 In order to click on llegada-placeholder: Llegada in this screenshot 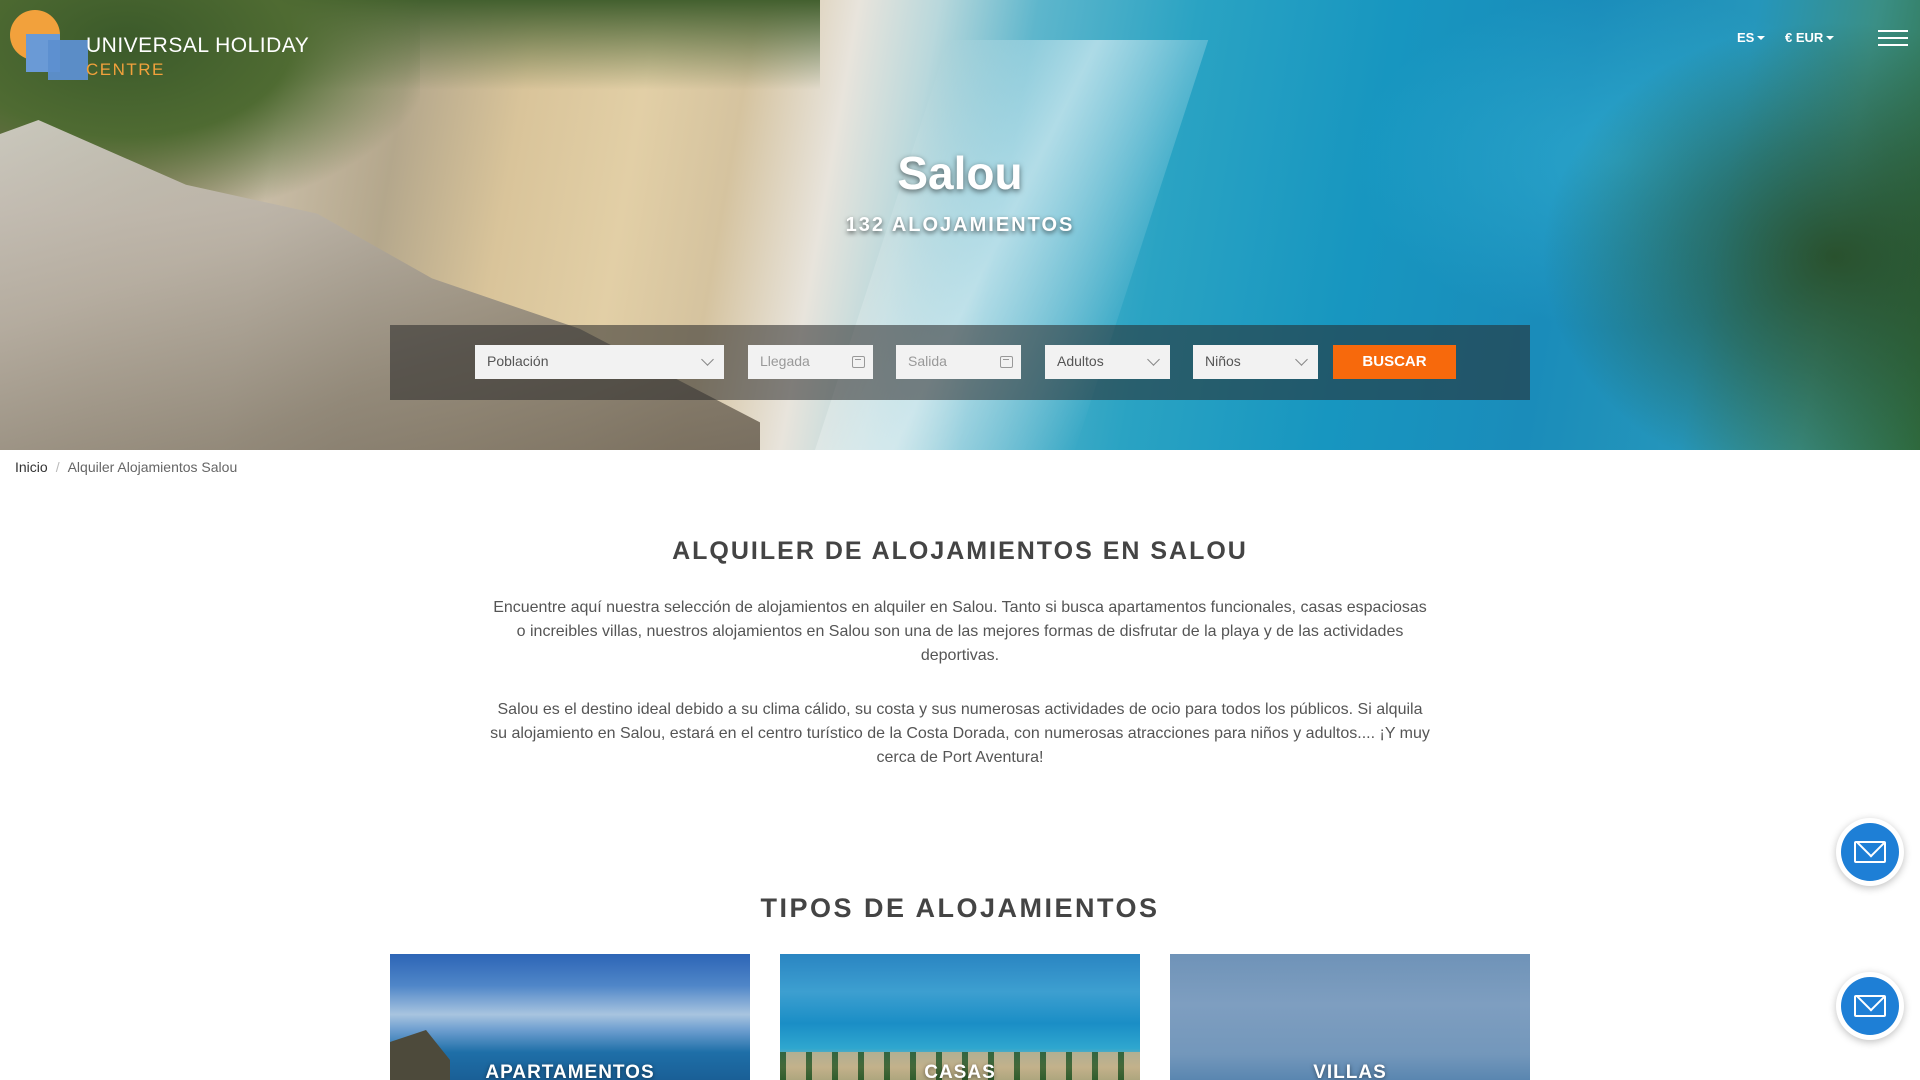, I will do `click(785, 361)`.